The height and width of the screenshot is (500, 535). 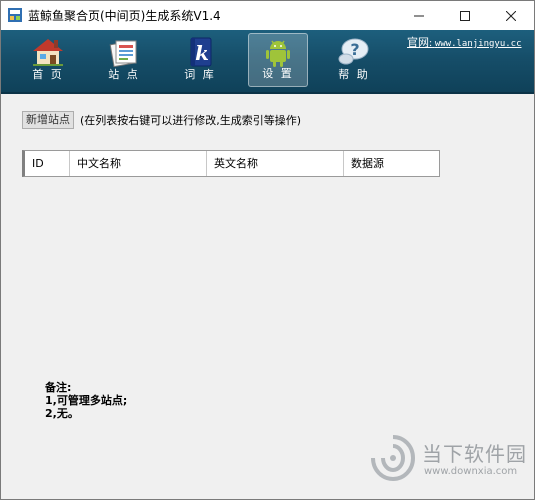 What do you see at coordinates (478, 44) in the screenshot?
I see `official-site-url: www.lanjingyu.cc` at bounding box center [478, 44].